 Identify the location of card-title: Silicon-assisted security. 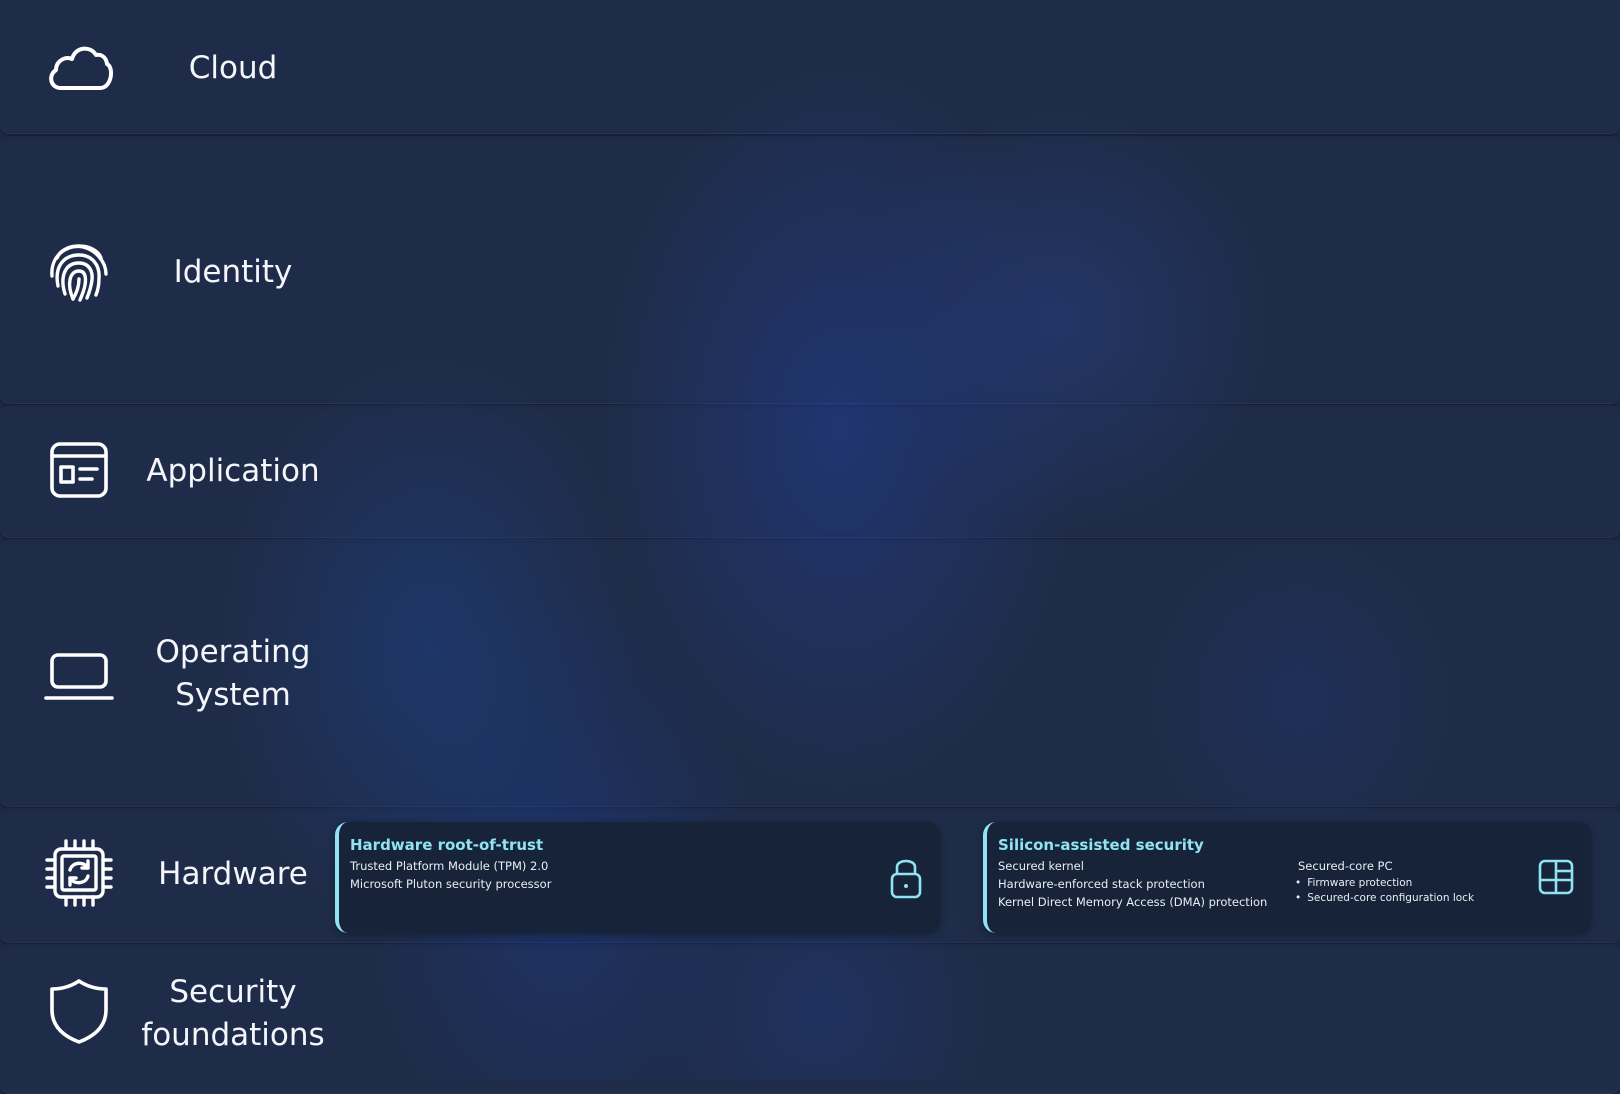
(1101, 845).